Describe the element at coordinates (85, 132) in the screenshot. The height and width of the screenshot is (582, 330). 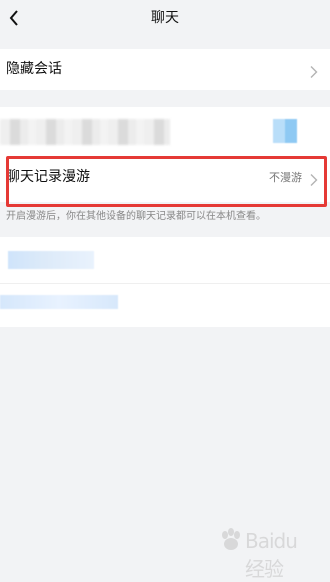
I see `blurred-content` at that location.